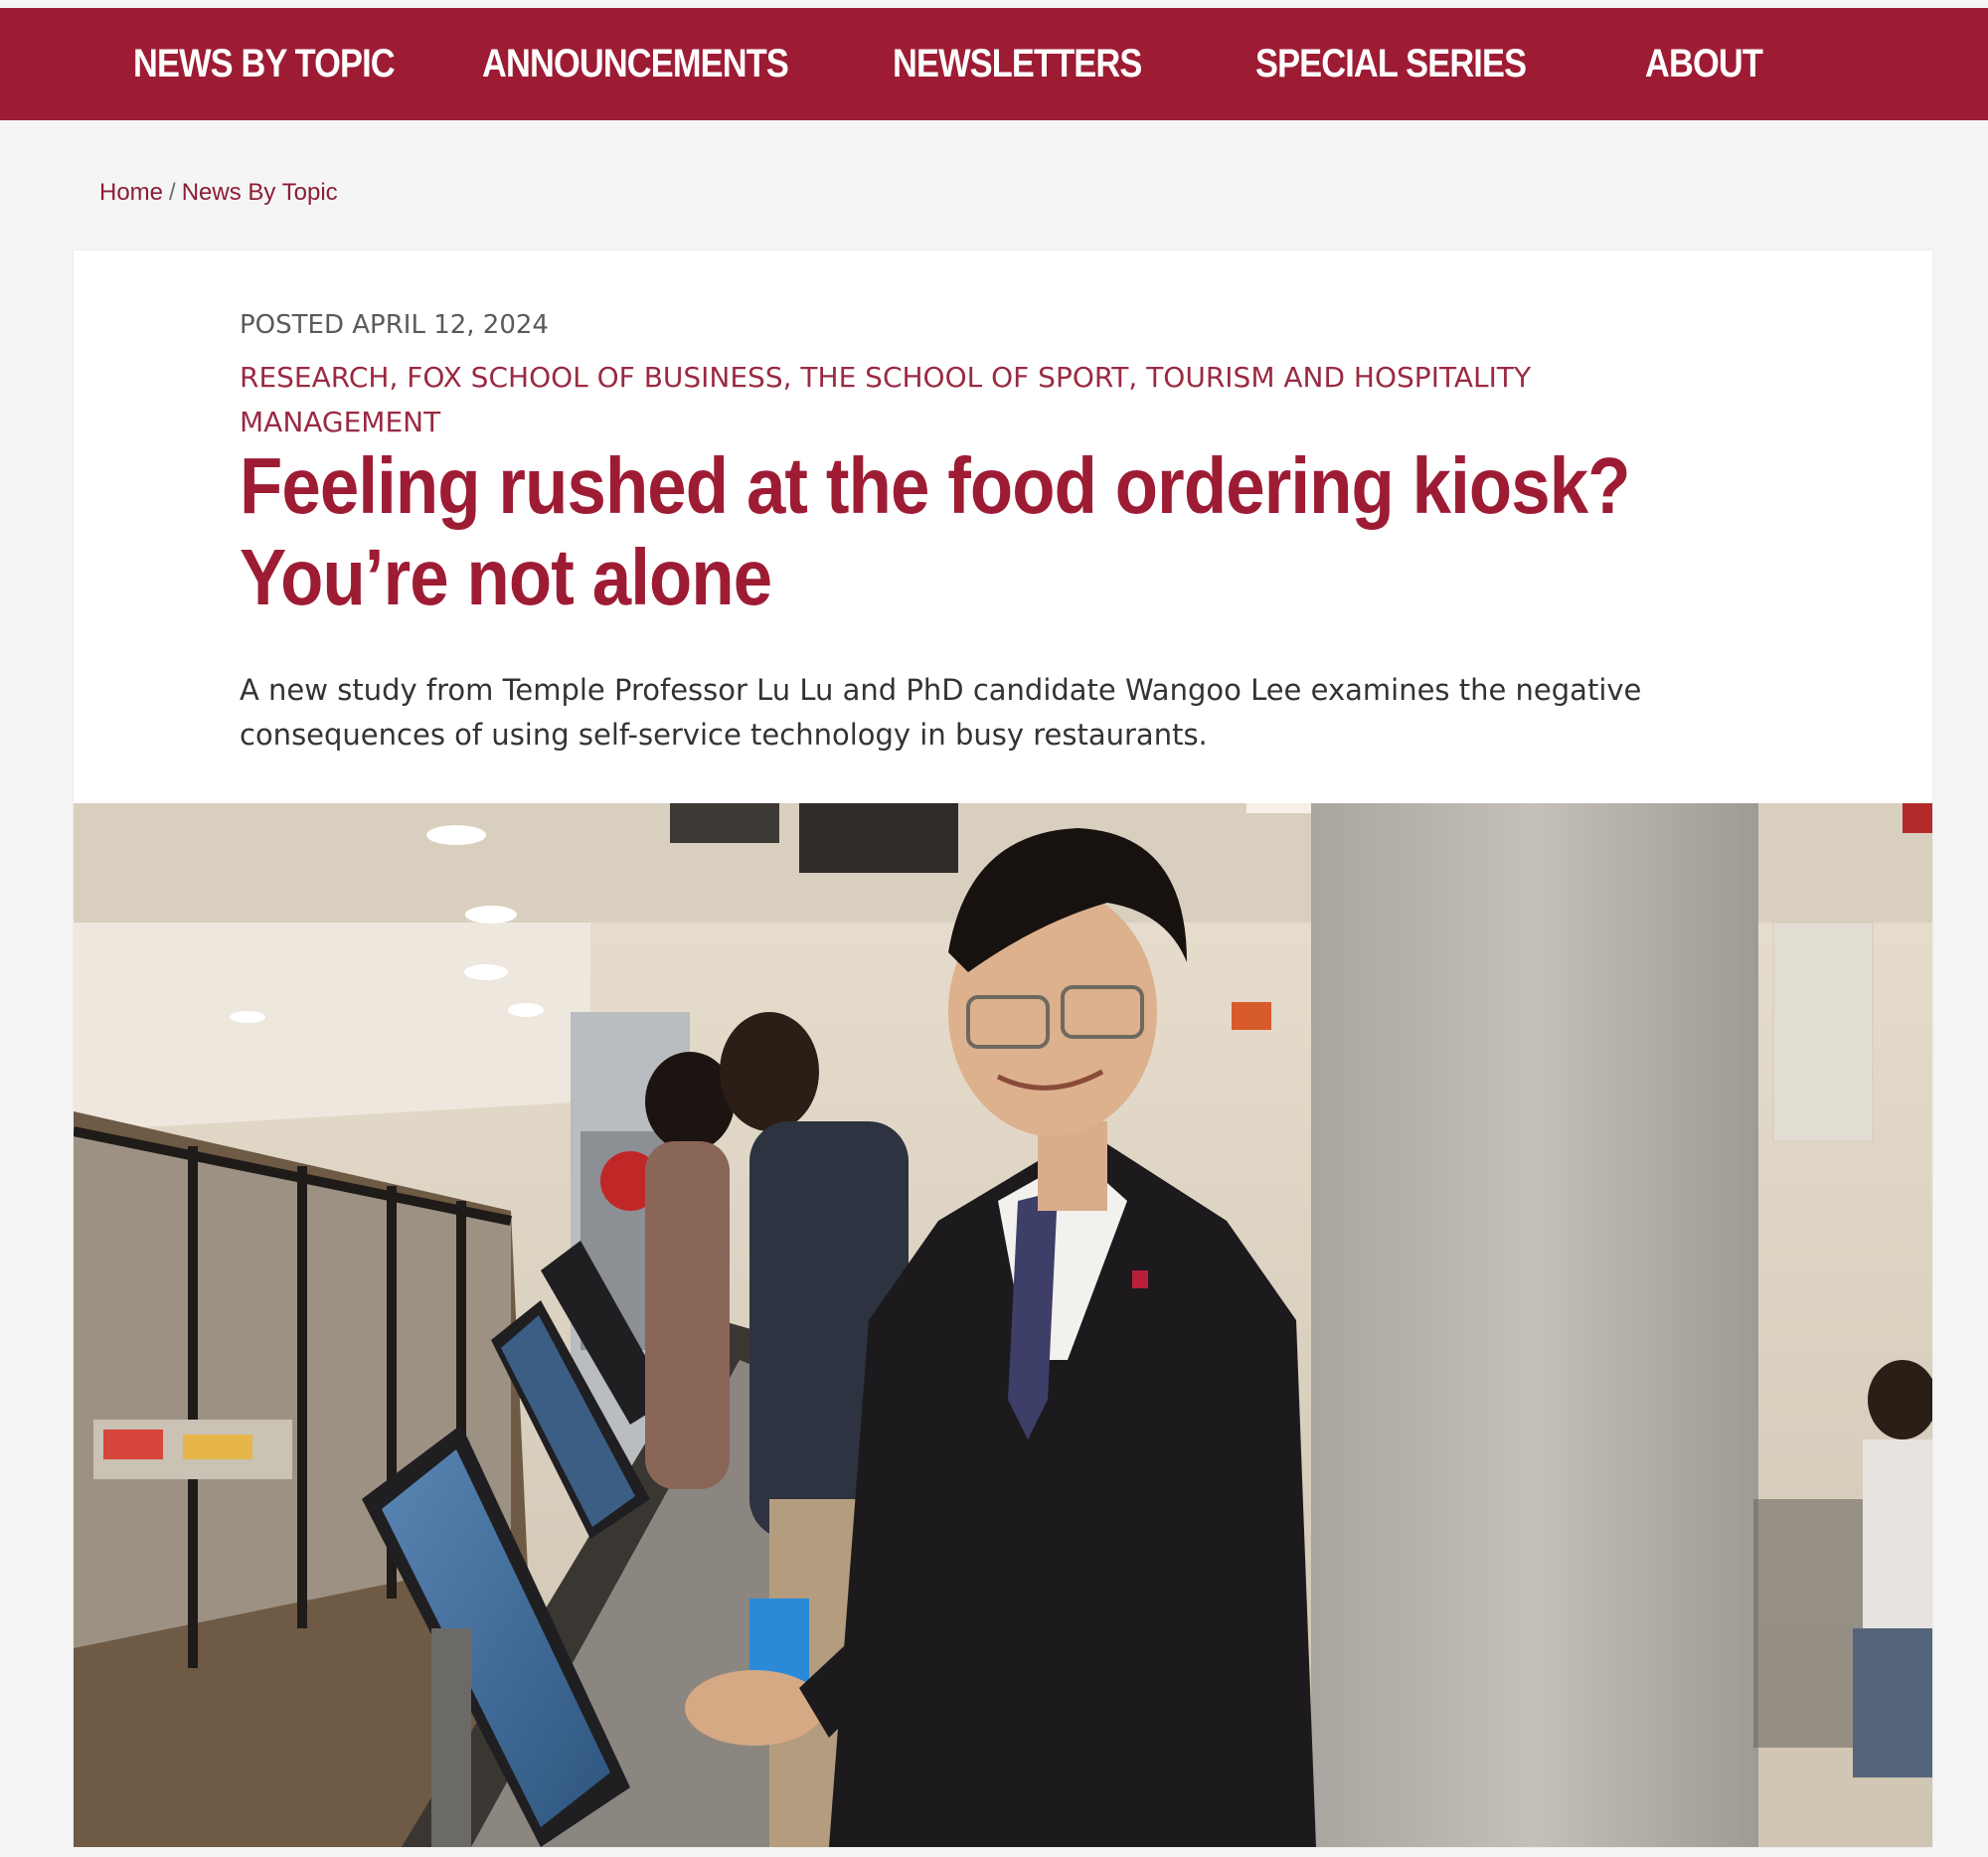 The height and width of the screenshot is (1857, 1988). I want to click on nav-about: ABOUT, so click(1704, 64).